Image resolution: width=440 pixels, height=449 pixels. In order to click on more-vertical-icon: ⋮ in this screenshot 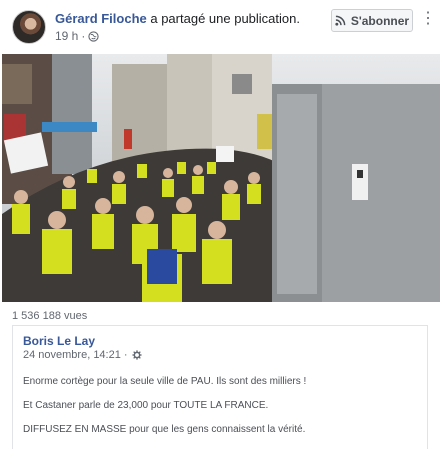, I will do `click(428, 19)`.